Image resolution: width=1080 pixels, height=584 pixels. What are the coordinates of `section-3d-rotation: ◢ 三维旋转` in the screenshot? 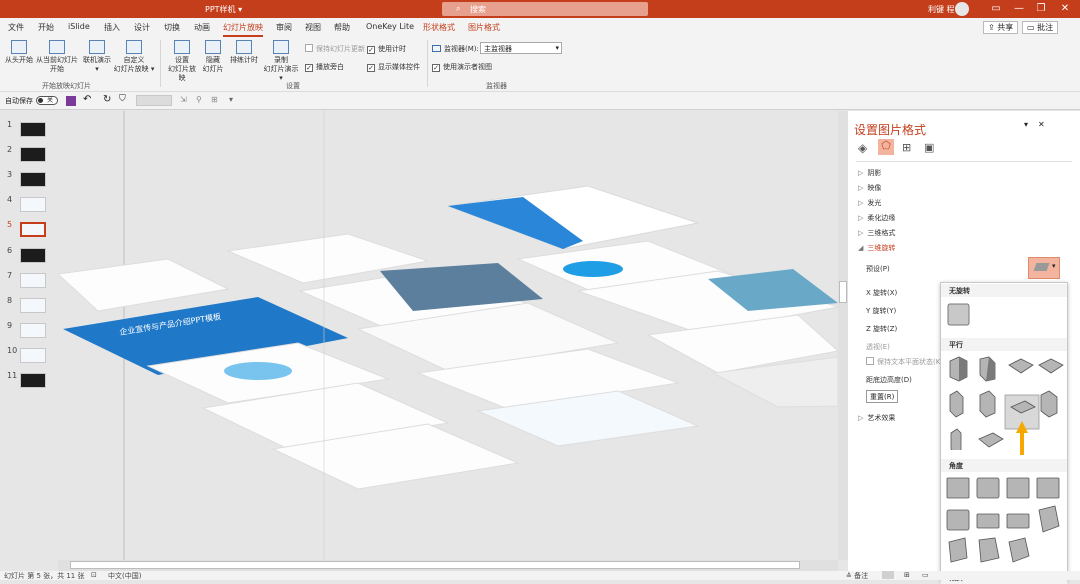 It's located at (876, 248).